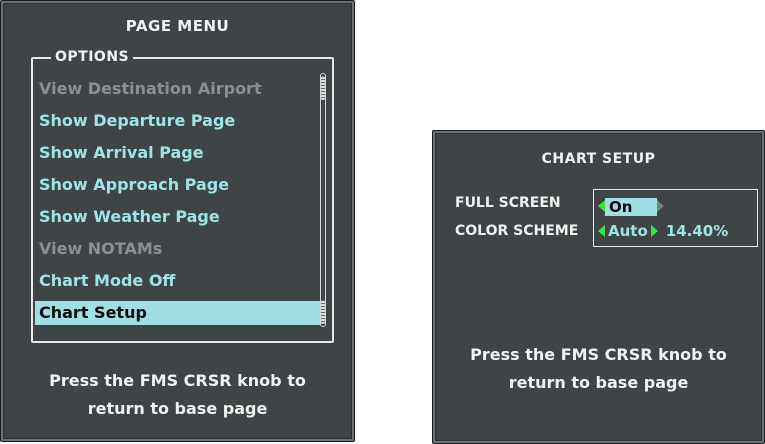 This screenshot has width=765, height=444. Describe the element at coordinates (150, 88) in the screenshot. I see `menu-item-view-destination-airport: View Destination Airport` at that location.